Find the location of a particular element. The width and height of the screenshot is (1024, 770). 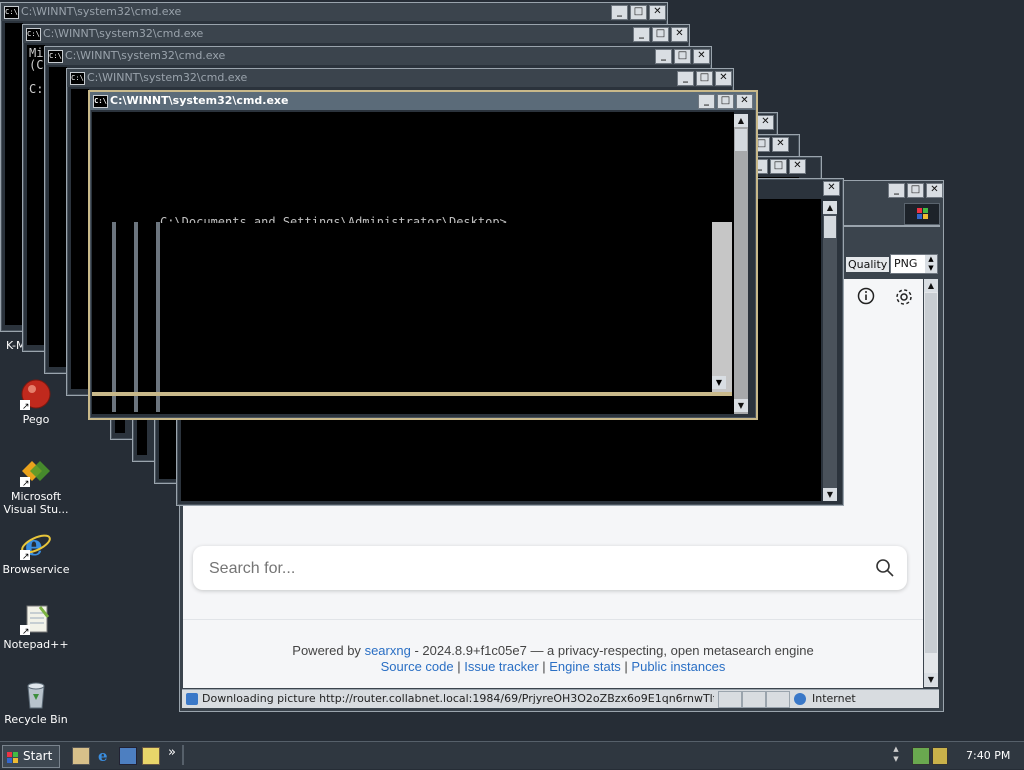

quicklaunch-explorer-icon is located at coordinates (151, 756).